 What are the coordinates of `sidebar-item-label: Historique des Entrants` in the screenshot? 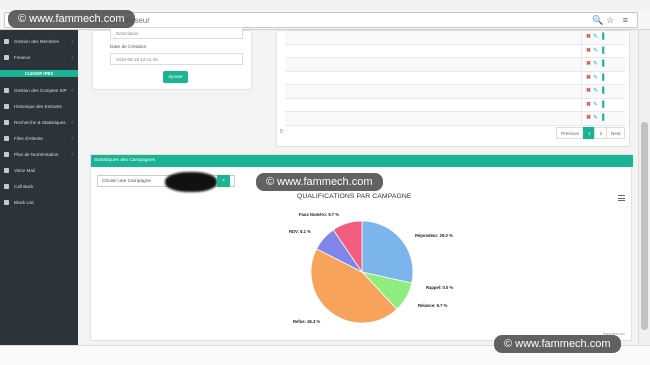 It's located at (38, 106).